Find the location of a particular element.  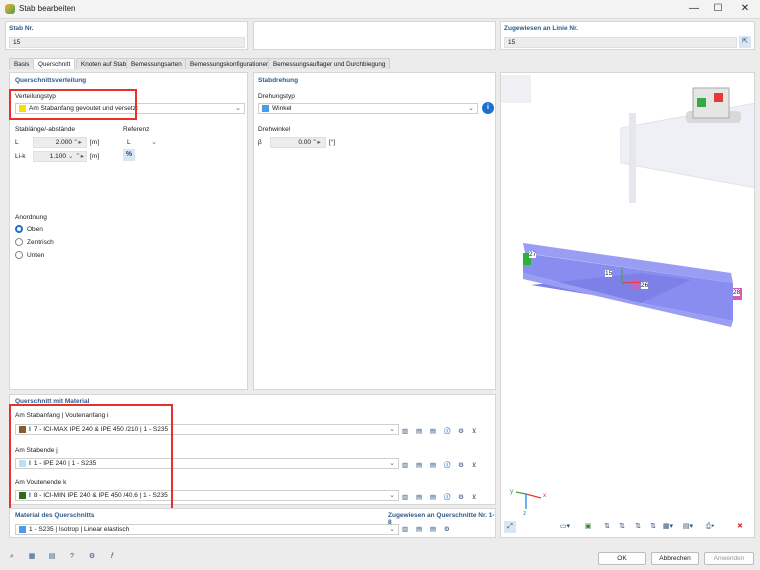

radio-zentrisch-label: Zentrisch is located at coordinates (40, 242).